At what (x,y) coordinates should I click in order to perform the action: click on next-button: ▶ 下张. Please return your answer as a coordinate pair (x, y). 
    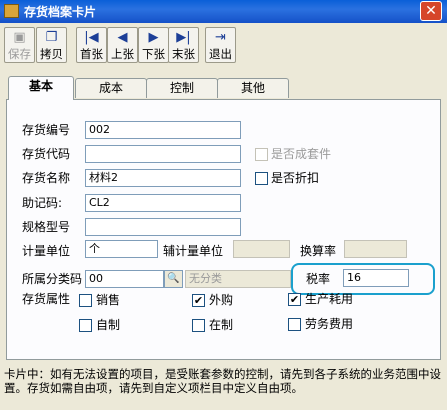
    Looking at the image, I should click on (153, 45).